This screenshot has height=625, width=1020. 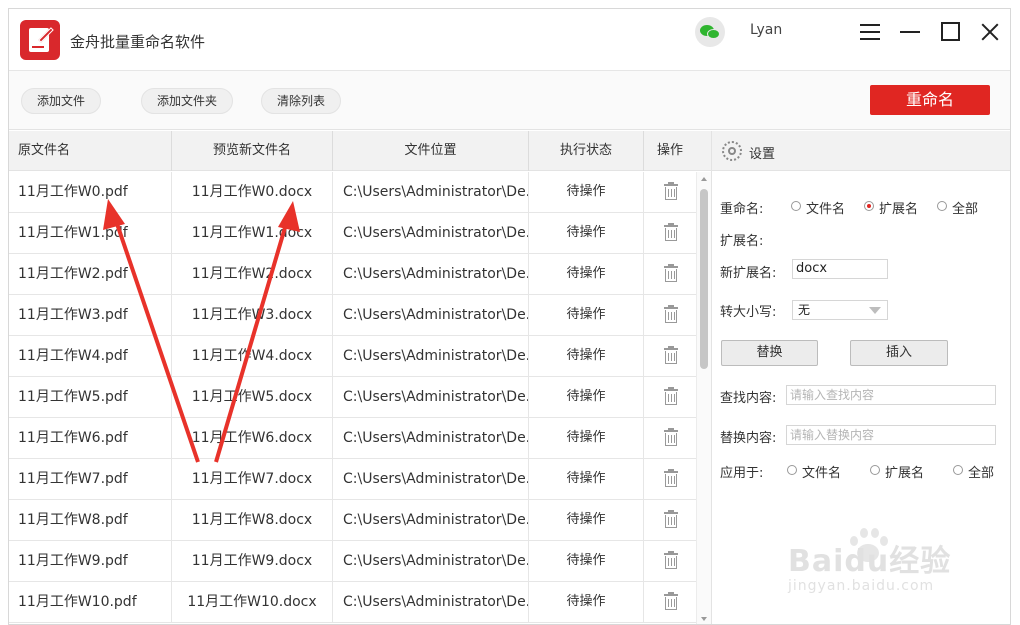 What do you see at coordinates (40, 40) in the screenshot?
I see `app-logo-icon` at bounding box center [40, 40].